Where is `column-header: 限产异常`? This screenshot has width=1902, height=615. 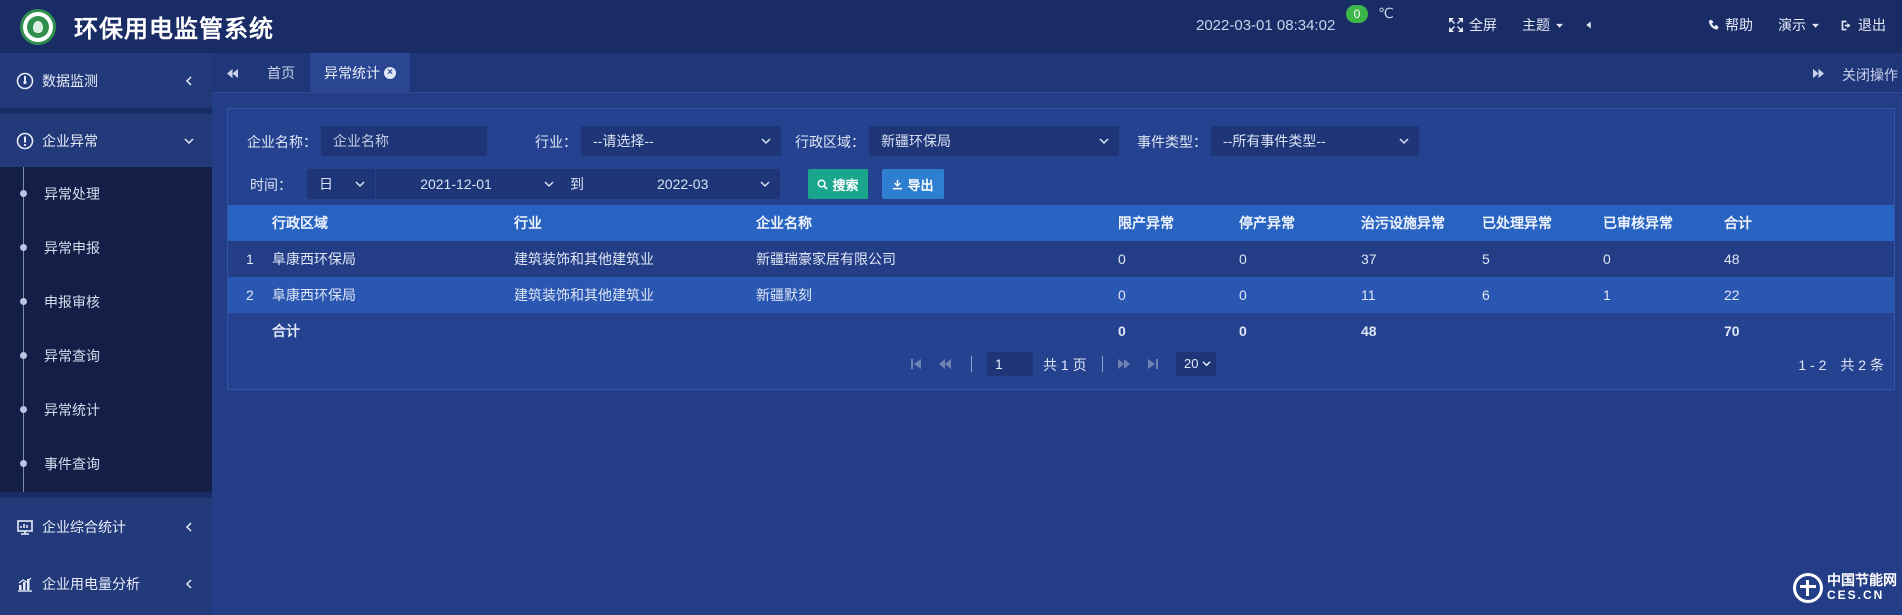
column-header: 限产异常 is located at coordinates (1146, 223).